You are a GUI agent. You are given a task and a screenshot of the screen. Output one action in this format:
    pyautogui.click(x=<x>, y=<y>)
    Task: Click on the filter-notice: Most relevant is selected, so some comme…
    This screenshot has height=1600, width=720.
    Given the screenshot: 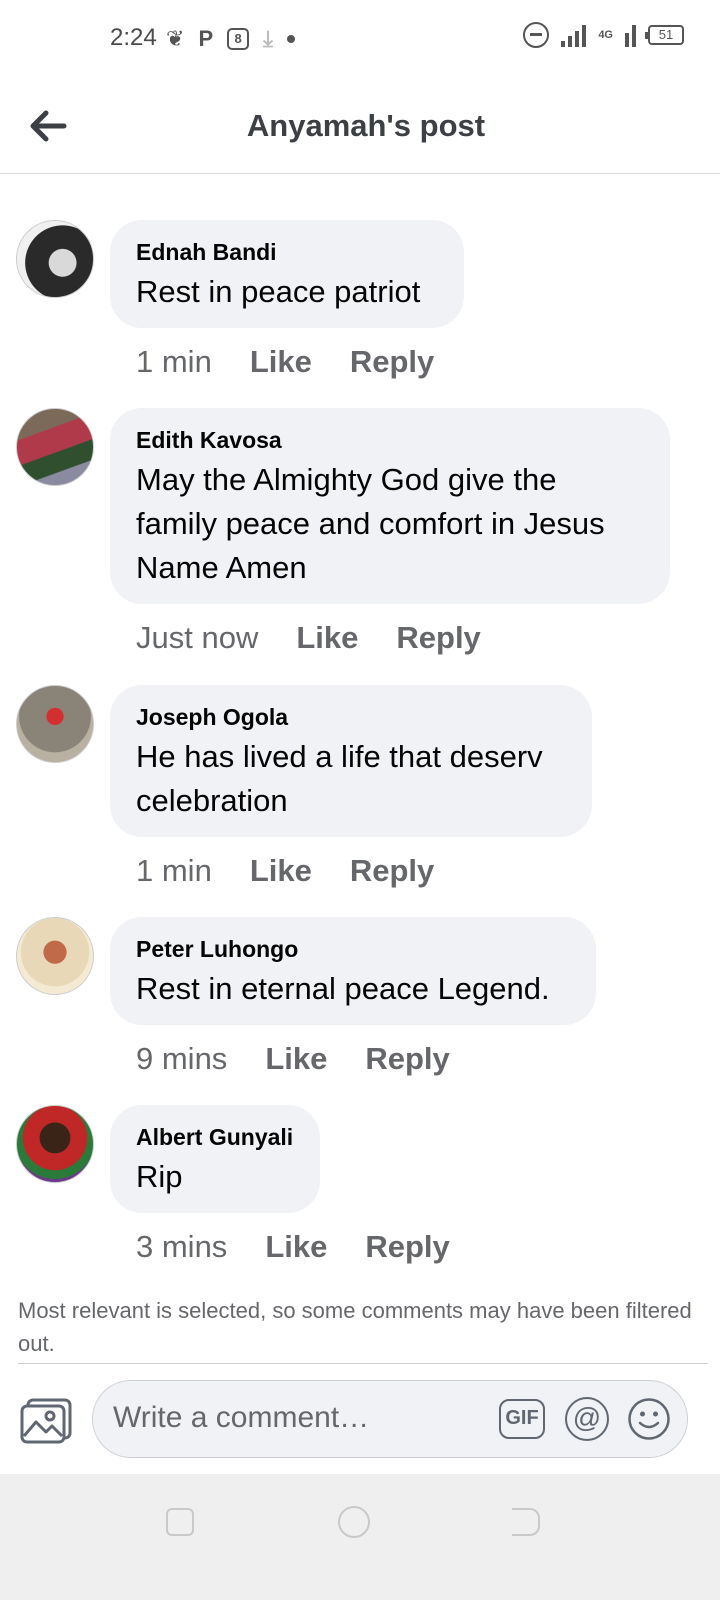 What is the action you would take?
    pyautogui.click(x=355, y=1327)
    